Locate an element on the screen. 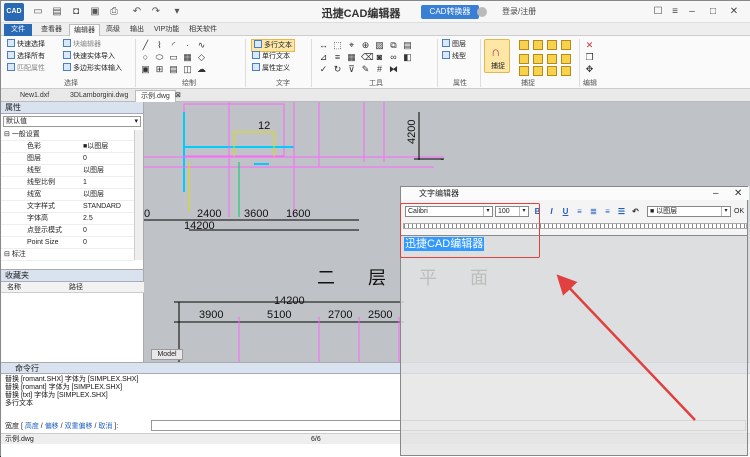 The height and width of the screenshot is (457, 750). audit-icon: ✓ is located at coordinates (323, 69).